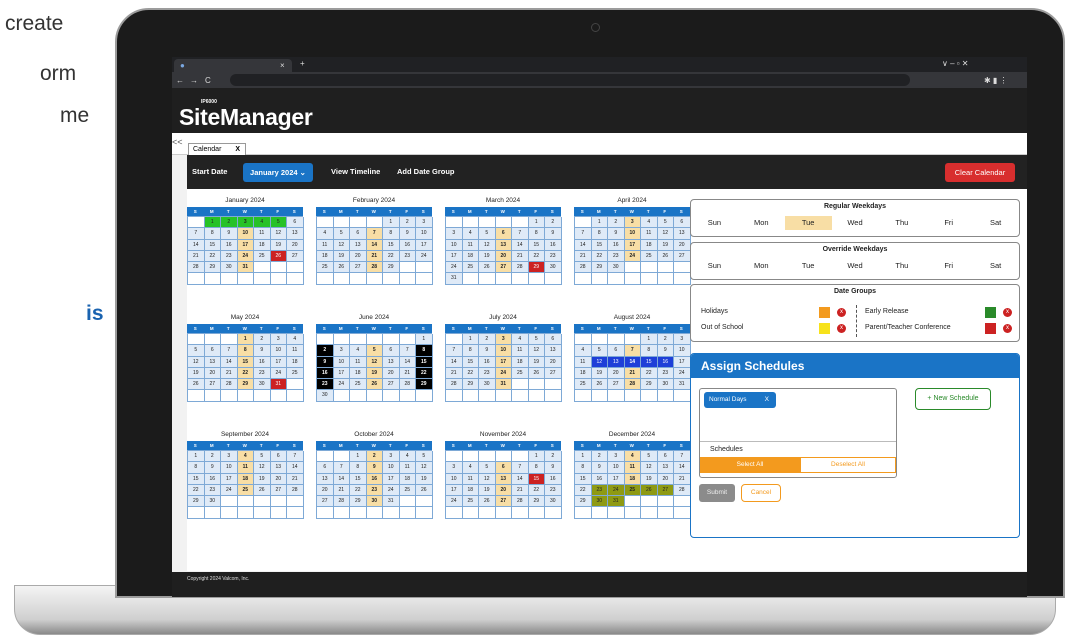  Describe the element at coordinates (180, 80) in the screenshot. I see `back-icon: ←` at that location.